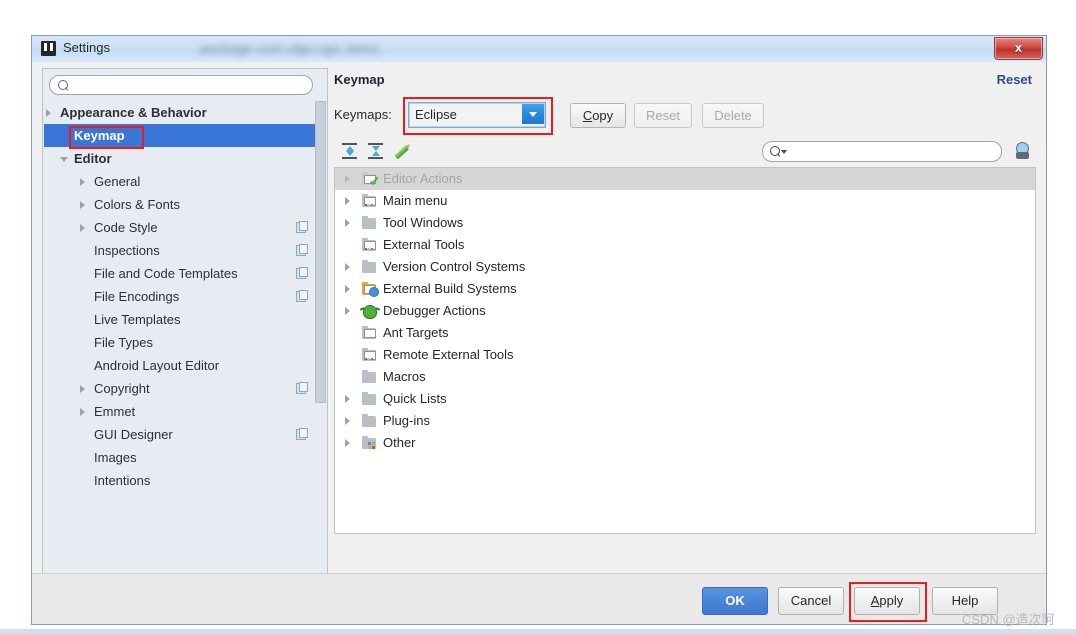 This screenshot has width=1076, height=634. I want to click on edit-shortcut-button, so click(401, 151).